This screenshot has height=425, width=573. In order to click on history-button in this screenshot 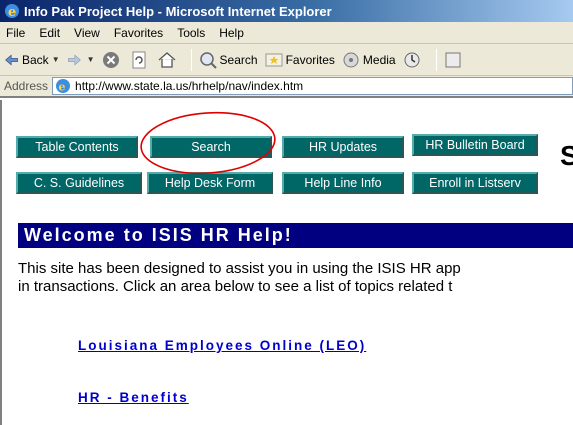, I will do `click(413, 60)`.